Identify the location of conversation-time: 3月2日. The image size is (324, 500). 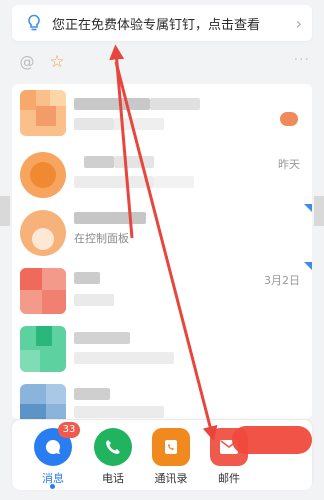
(282, 280).